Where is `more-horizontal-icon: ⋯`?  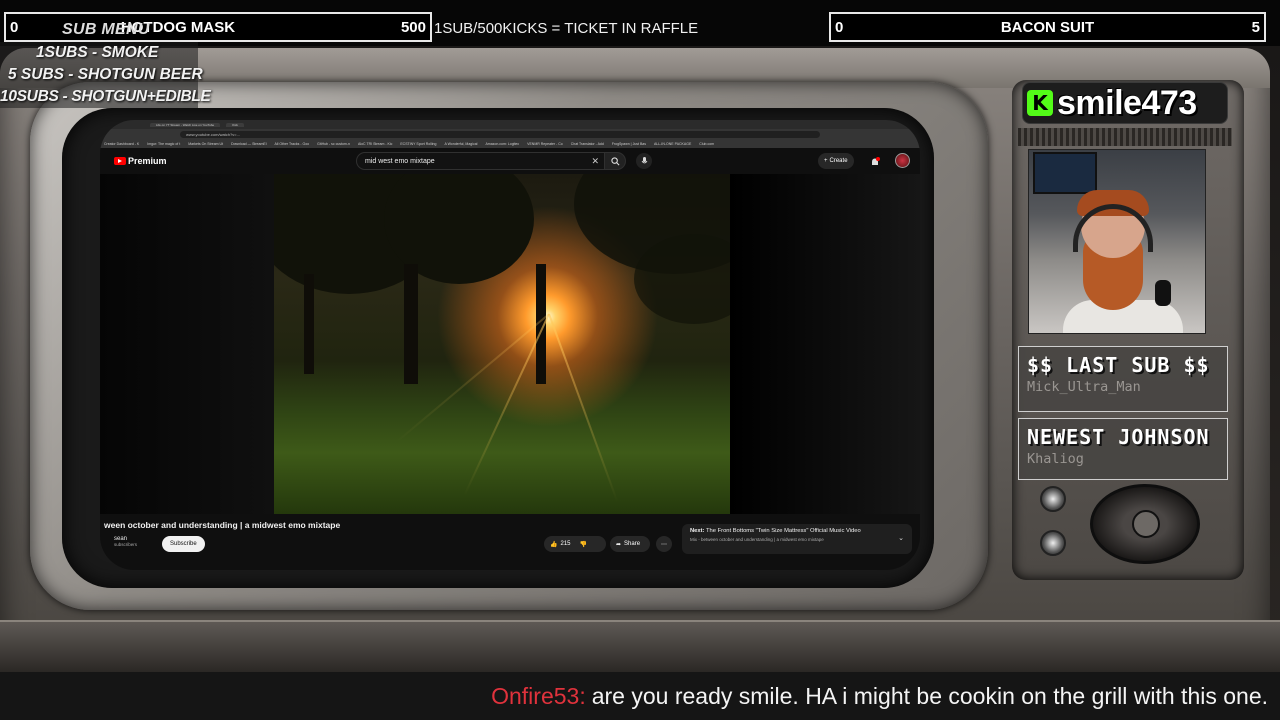 more-horizontal-icon: ⋯ is located at coordinates (664, 544).